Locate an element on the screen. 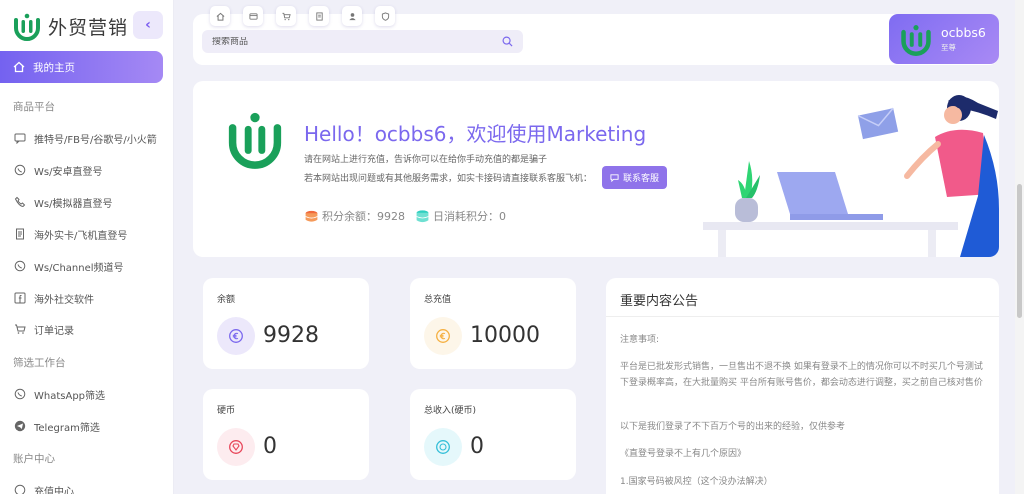  quick-tab-home is located at coordinates (220, 16).